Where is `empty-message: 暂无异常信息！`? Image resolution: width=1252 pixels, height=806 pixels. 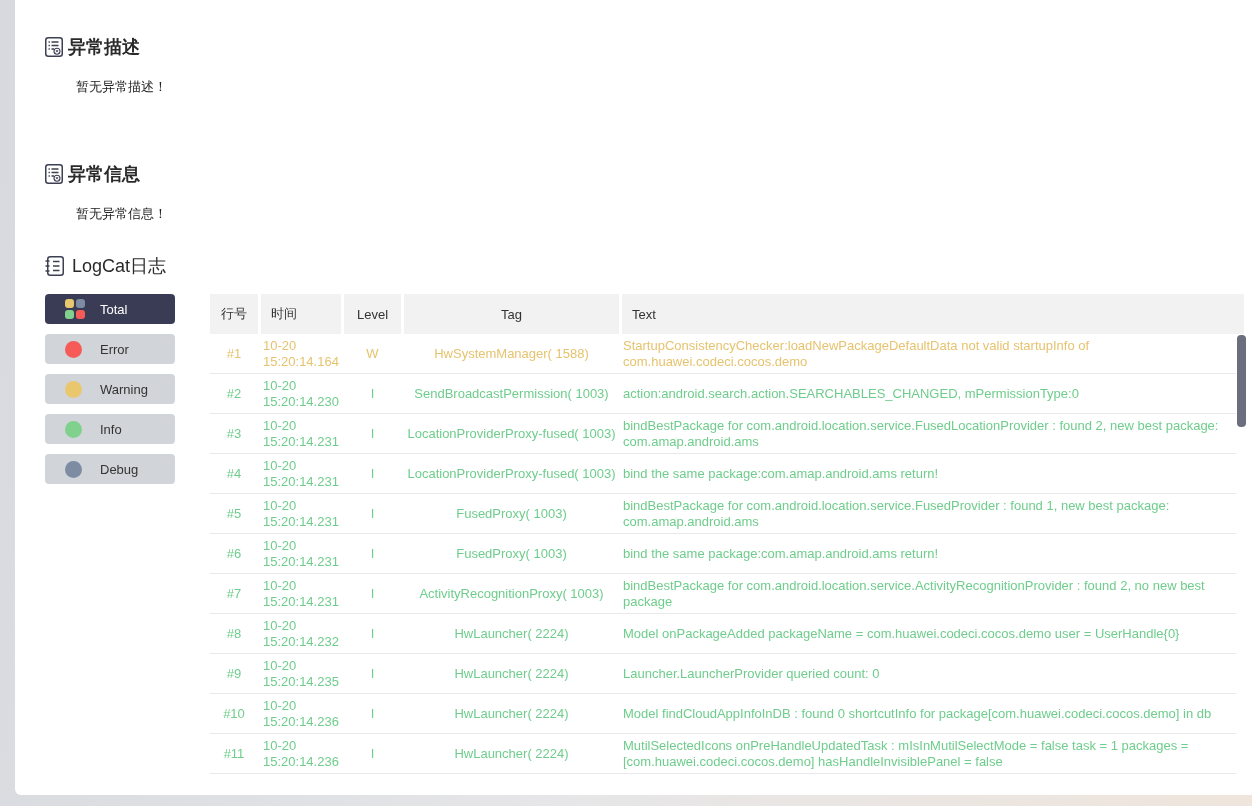
empty-message: 暂无异常信息！ is located at coordinates (121, 214).